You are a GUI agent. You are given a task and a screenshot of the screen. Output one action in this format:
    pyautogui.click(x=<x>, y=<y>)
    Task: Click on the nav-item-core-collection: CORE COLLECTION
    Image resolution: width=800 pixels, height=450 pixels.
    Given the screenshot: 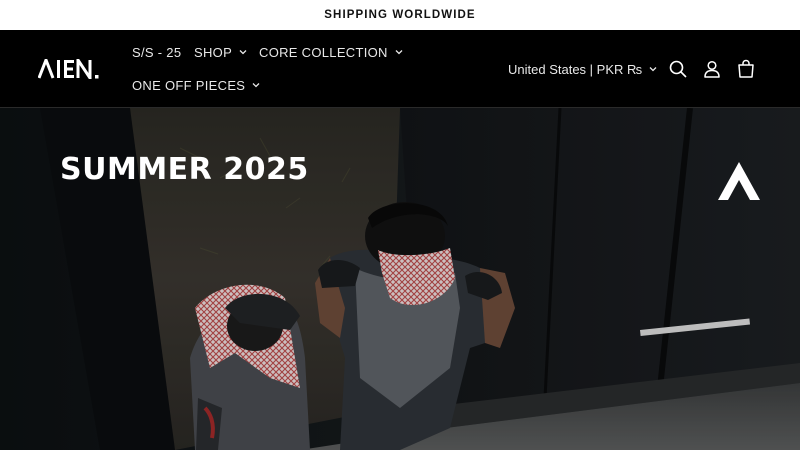 What is the action you would take?
    pyautogui.click(x=331, y=52)
    